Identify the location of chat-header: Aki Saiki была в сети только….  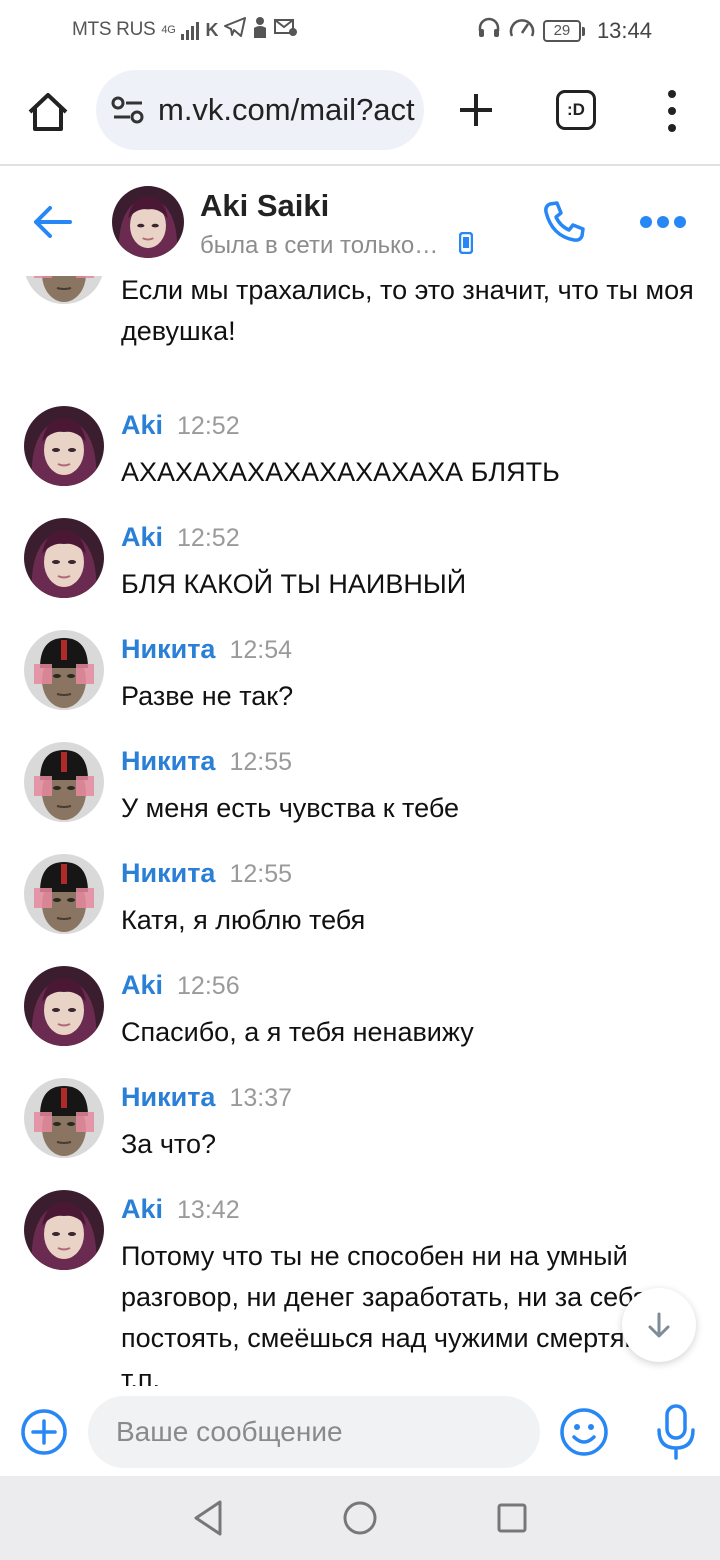
(360, 222).